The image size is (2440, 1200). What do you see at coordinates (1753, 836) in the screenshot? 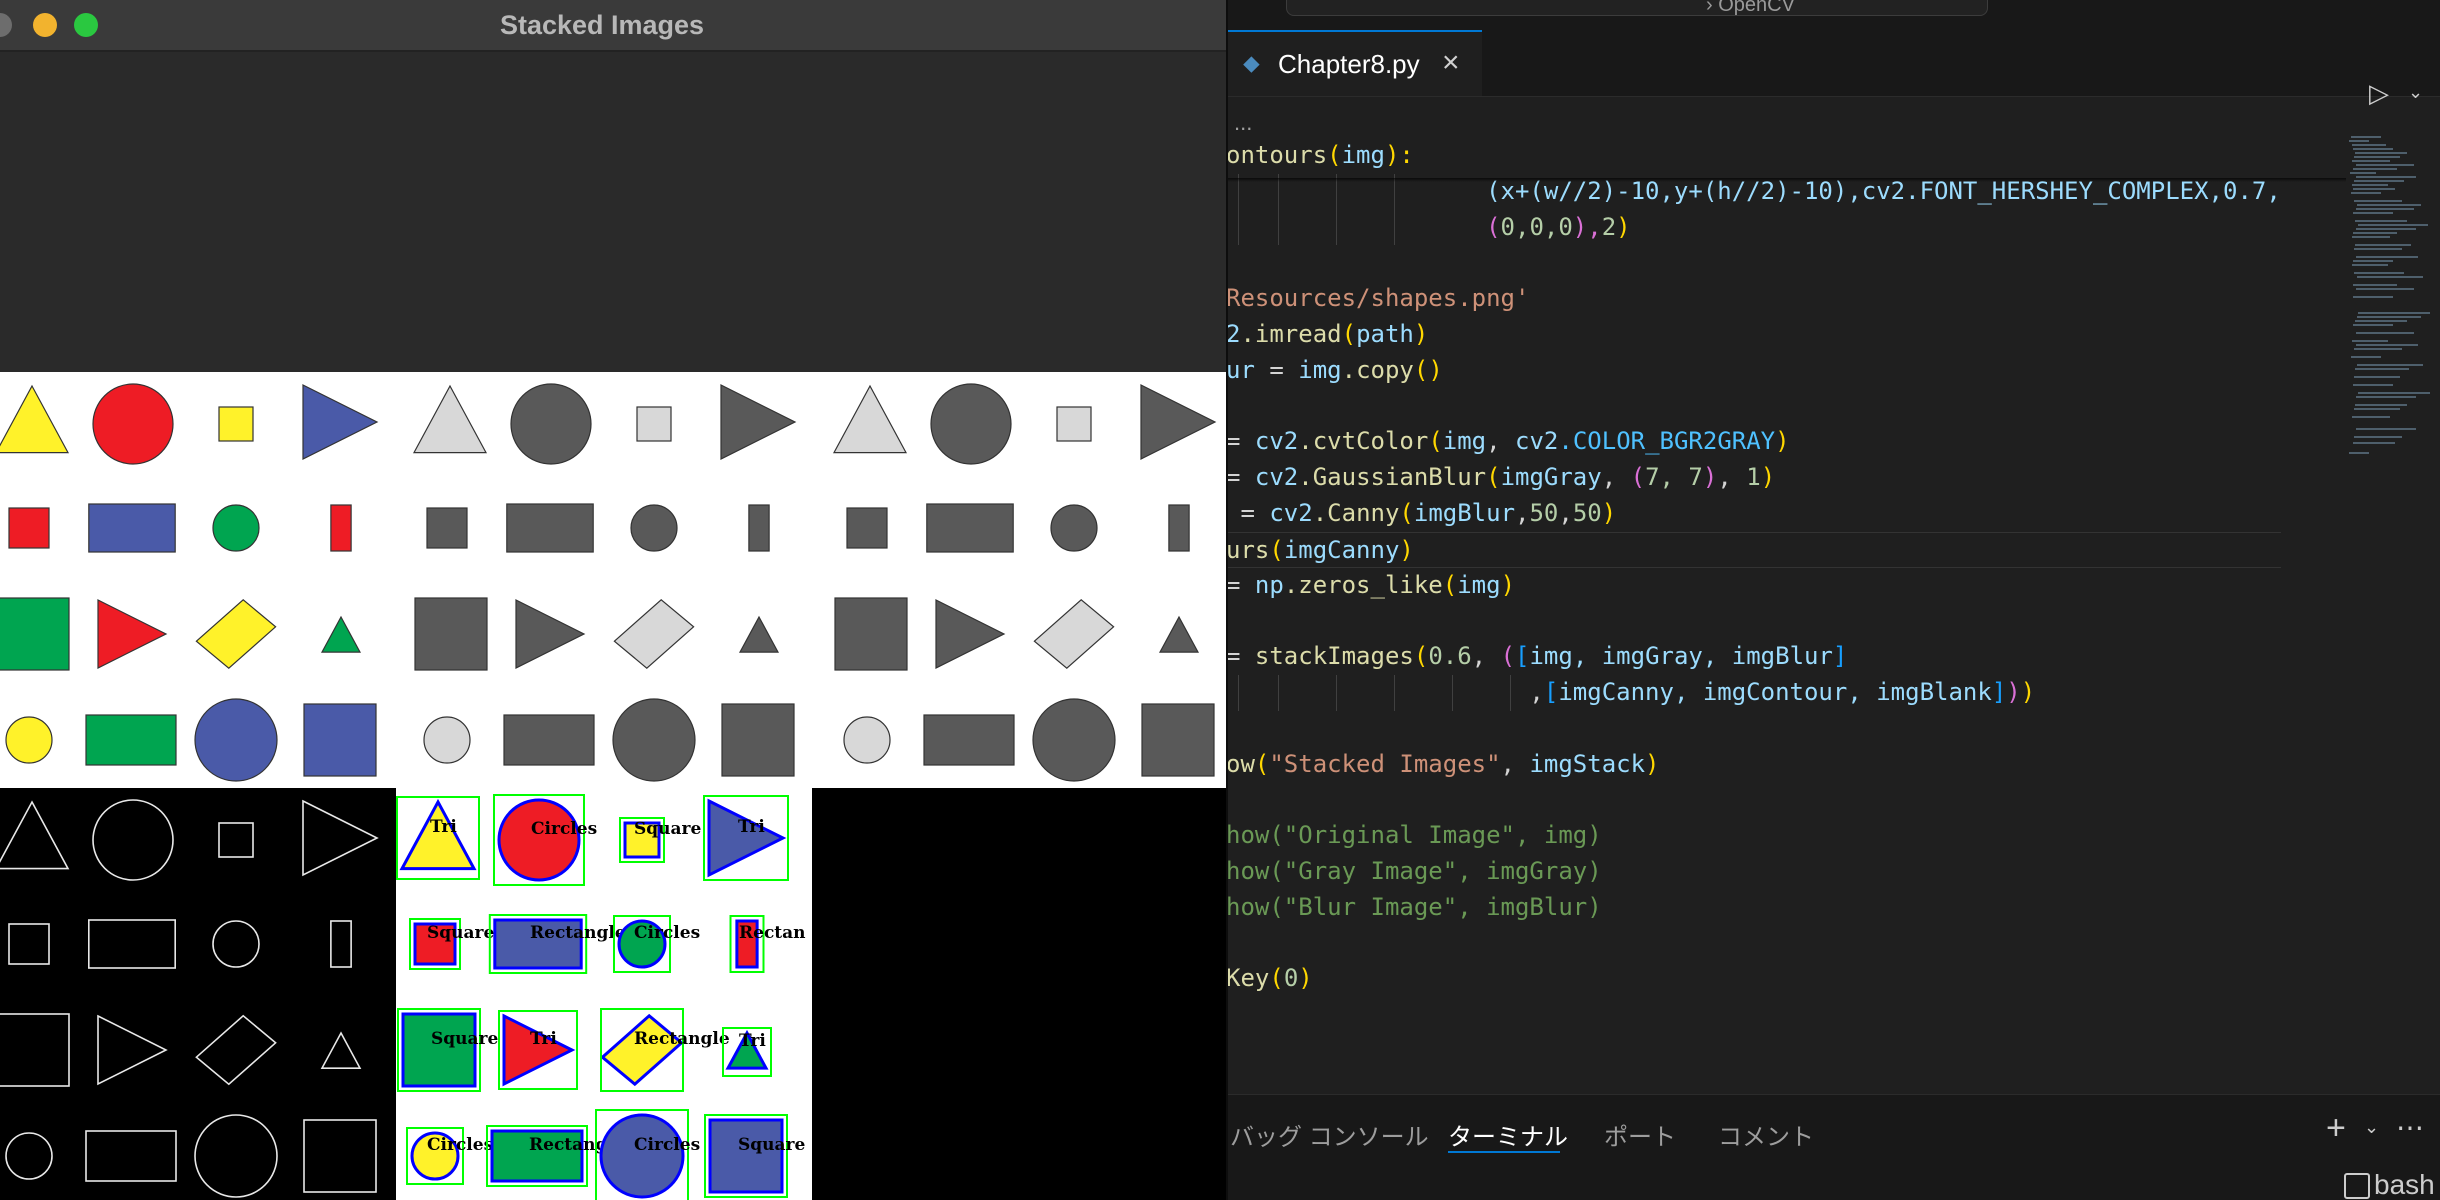
I see `code-line: how("Original Image", img)` at bounding box center [1753, 836].